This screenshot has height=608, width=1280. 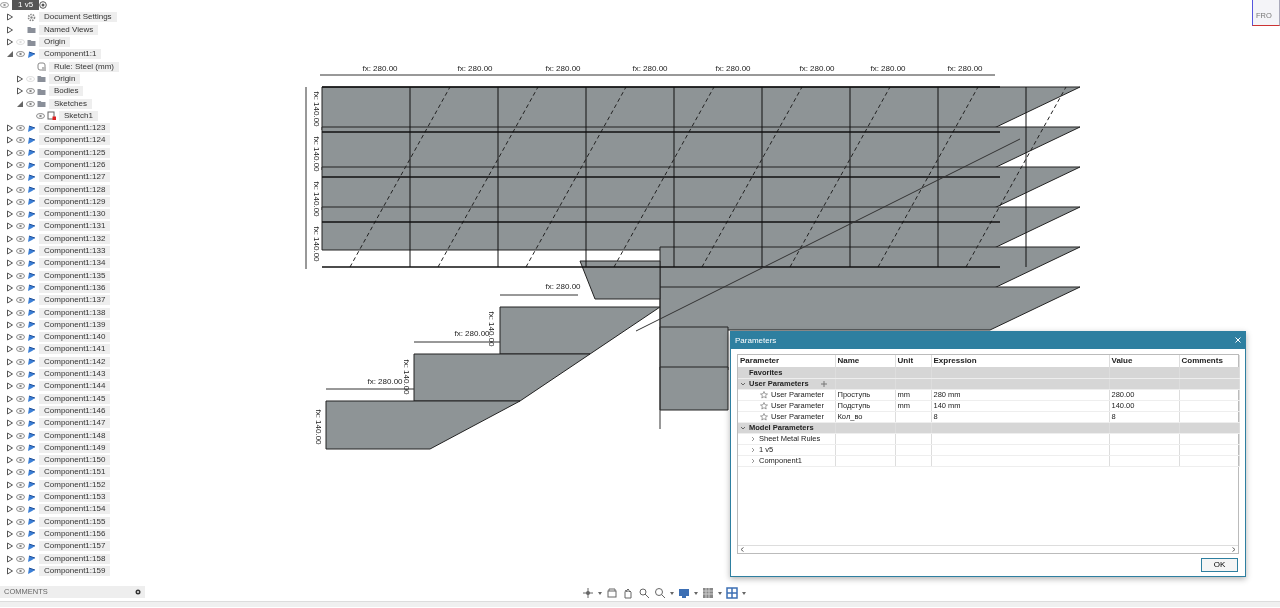 I want to click on expanded-arrow-icon, so click(x=20, y=103).